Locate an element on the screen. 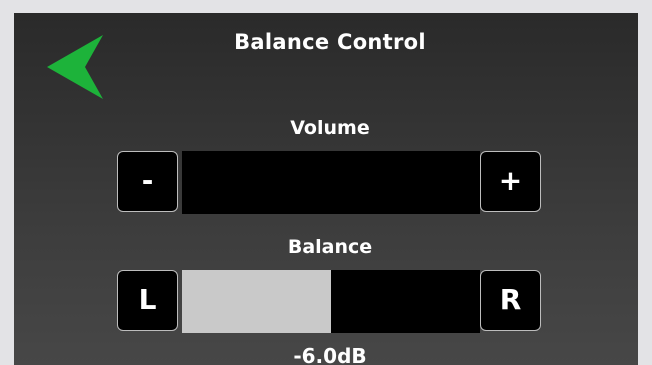  balance-level-fill is located at coordinates (256, 301).